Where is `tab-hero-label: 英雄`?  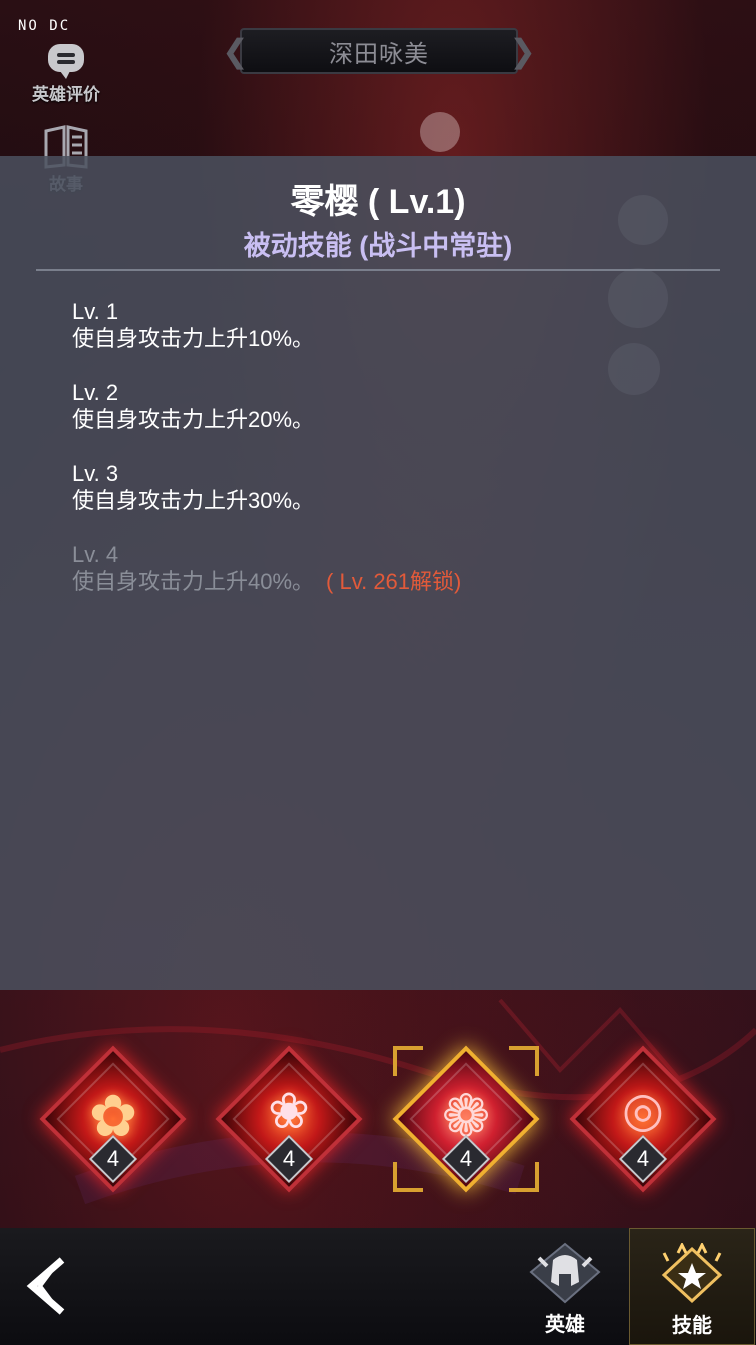 tab-hero-label: 英雄 is located at coordinates (565, 1325).